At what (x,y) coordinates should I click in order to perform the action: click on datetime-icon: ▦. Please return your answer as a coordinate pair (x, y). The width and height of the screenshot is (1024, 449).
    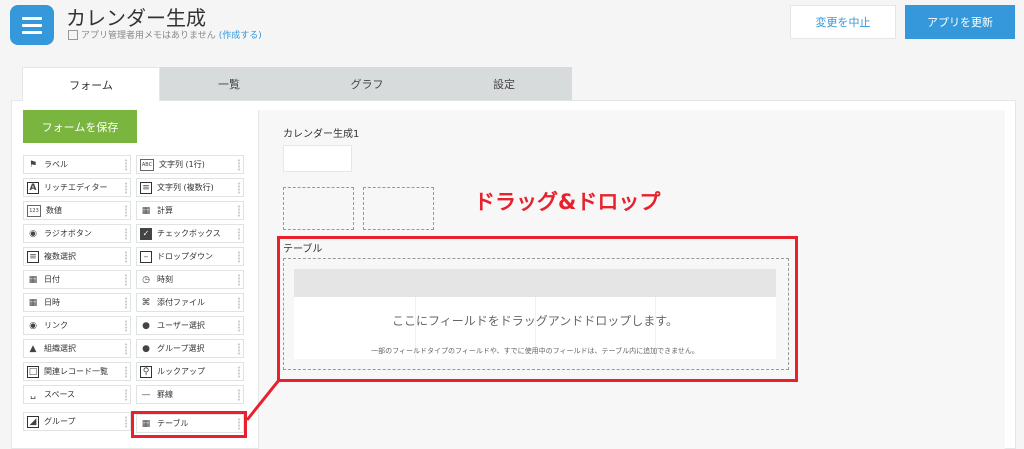
    Looking at the image, I should click on (33, 302).